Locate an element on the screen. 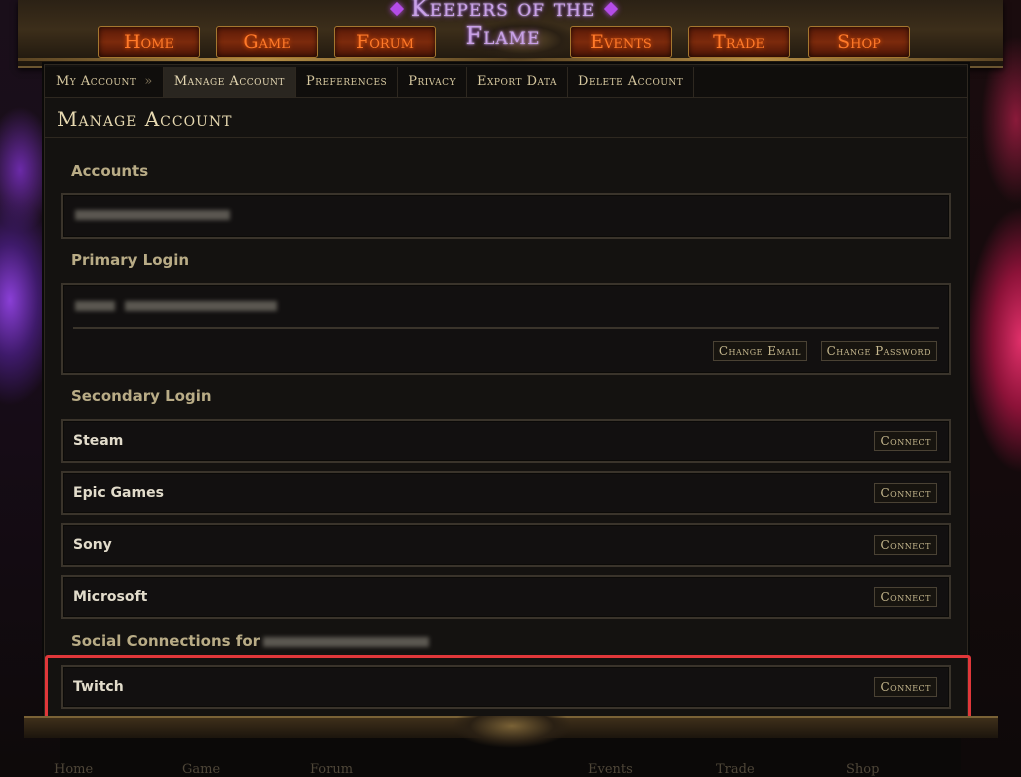  social-connections-heading: Social Connections for is located at coordinates (166, 641).